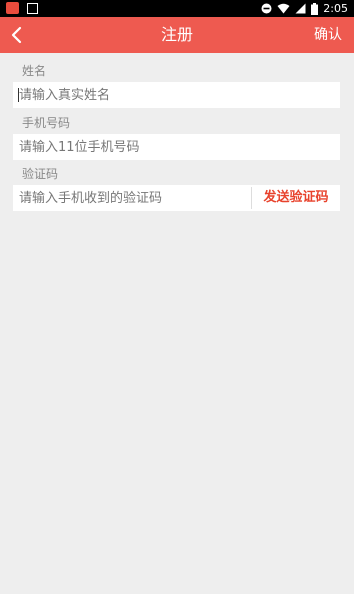 The image size is (354, 594). What do you see at coordinates (133, 198) in the screenshot?
I see `code-input` at bounding box center [133, 198].